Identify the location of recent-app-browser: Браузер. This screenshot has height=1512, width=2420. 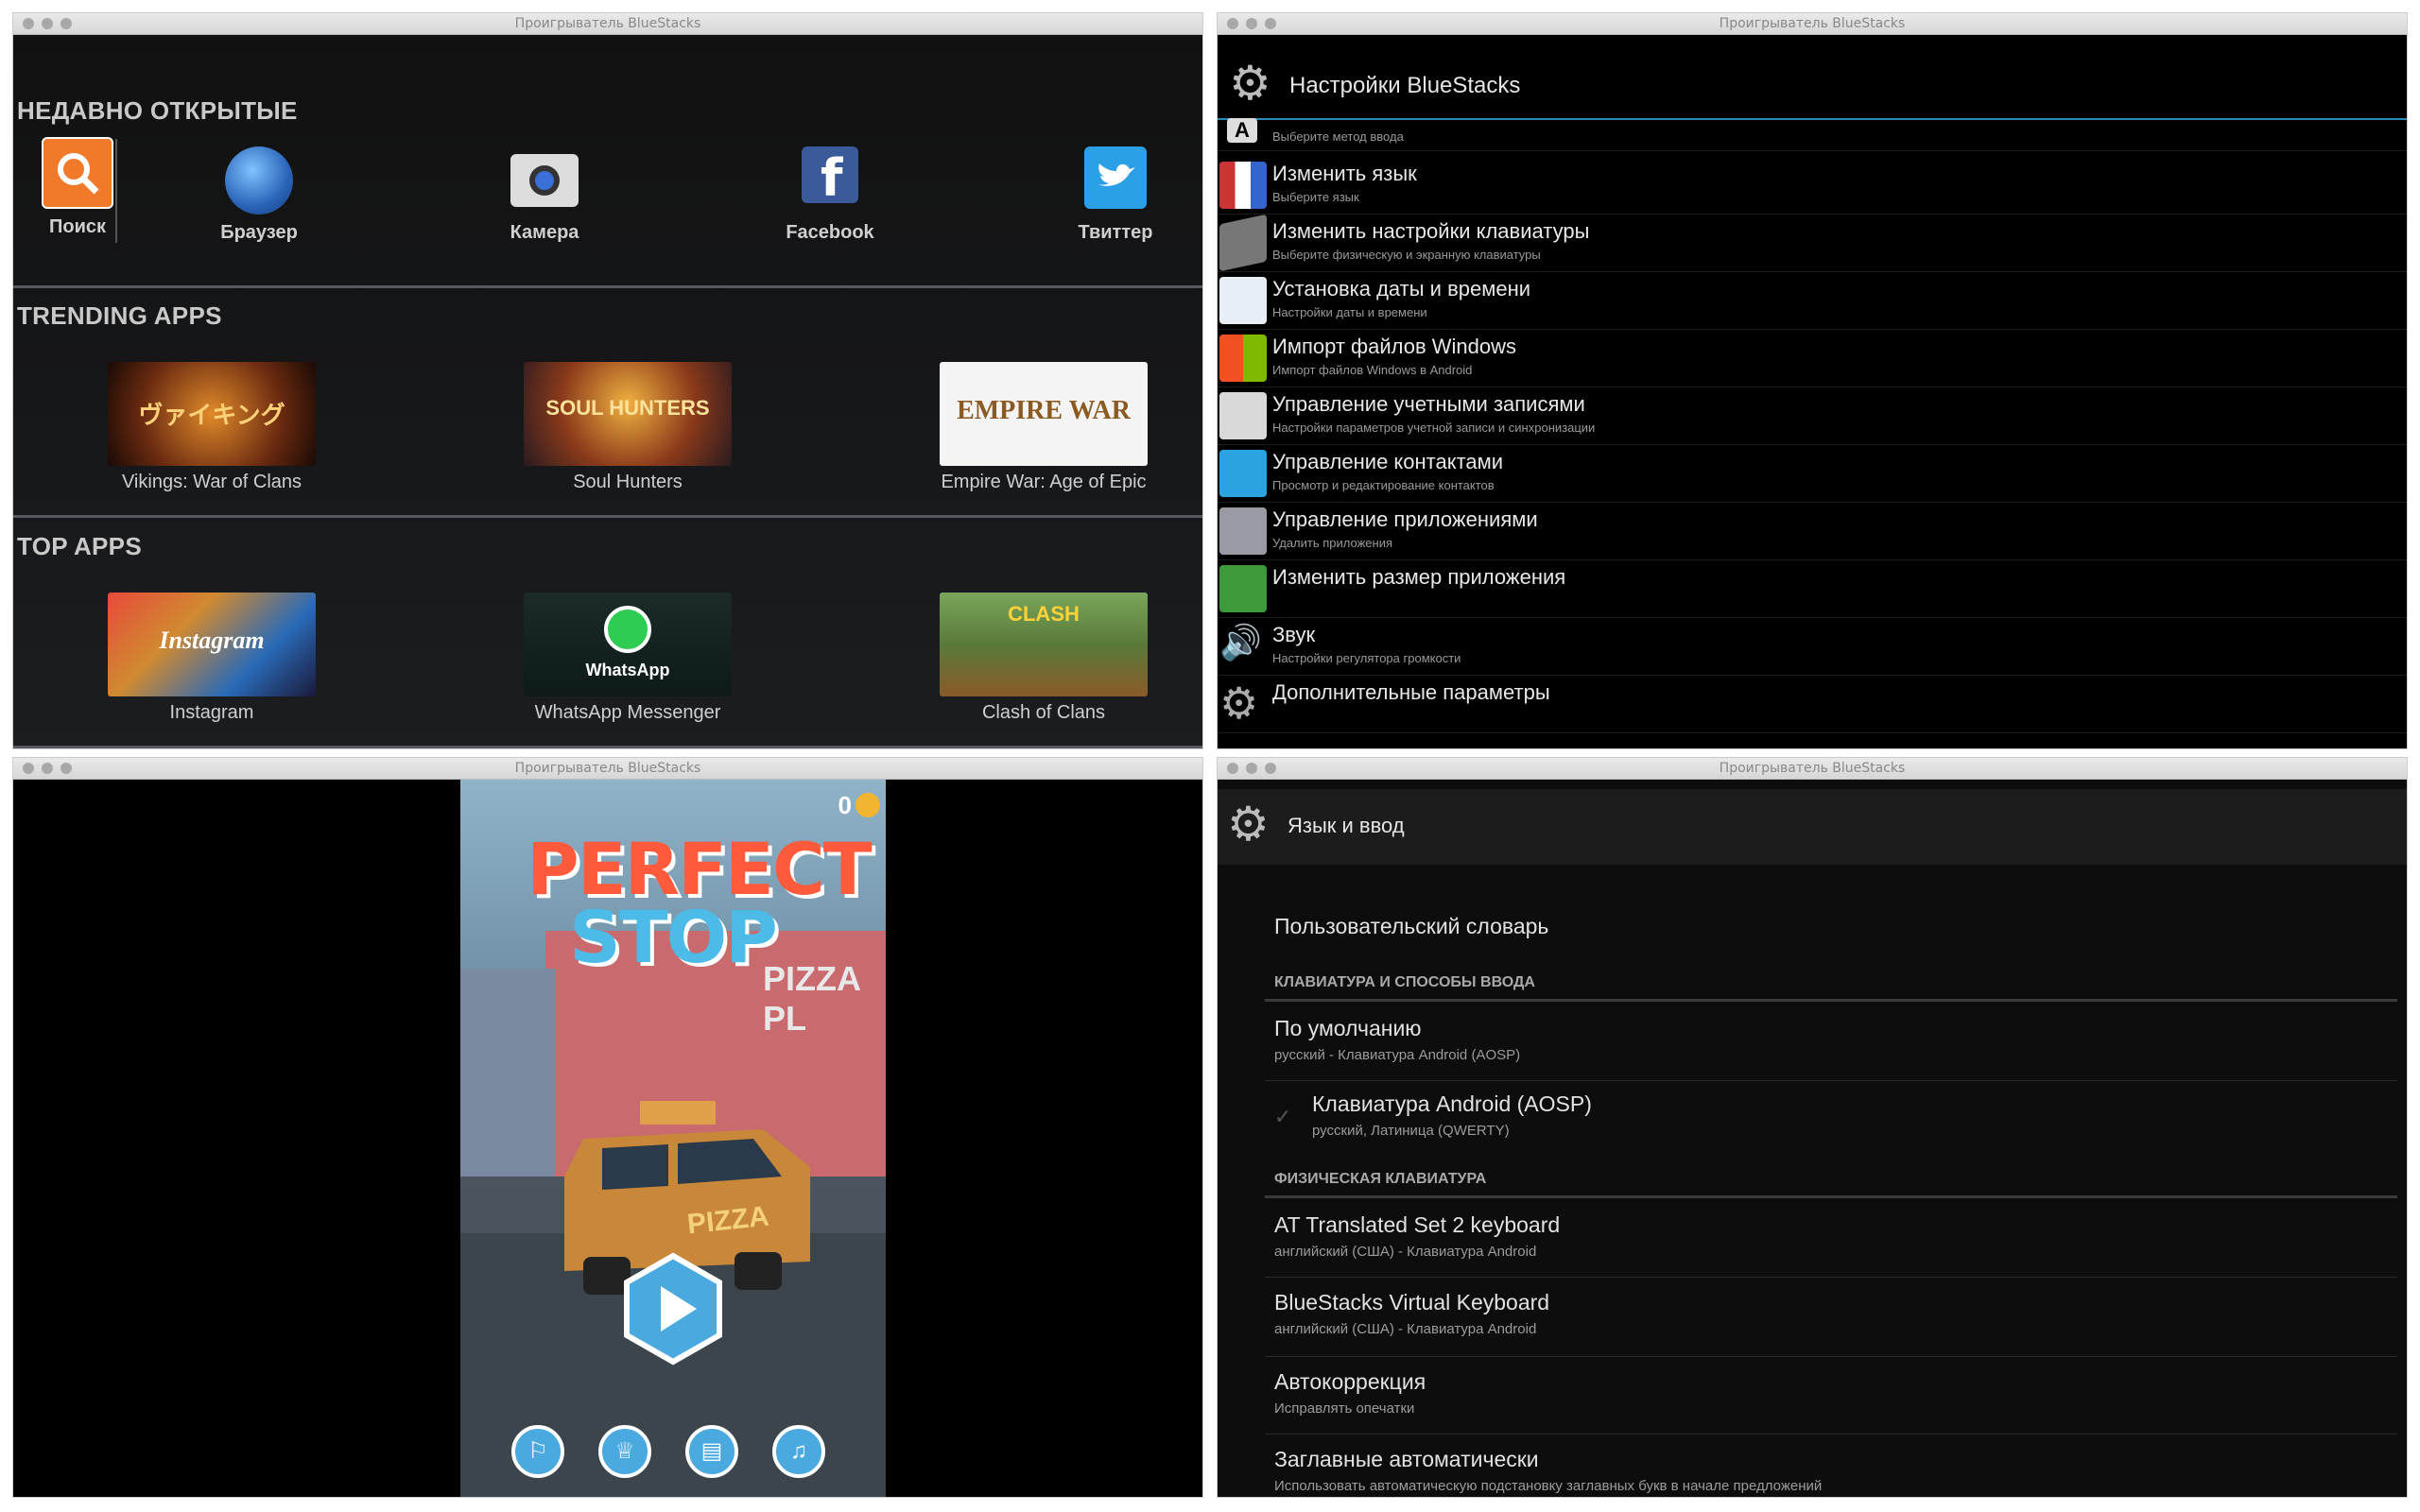
(259, 195).